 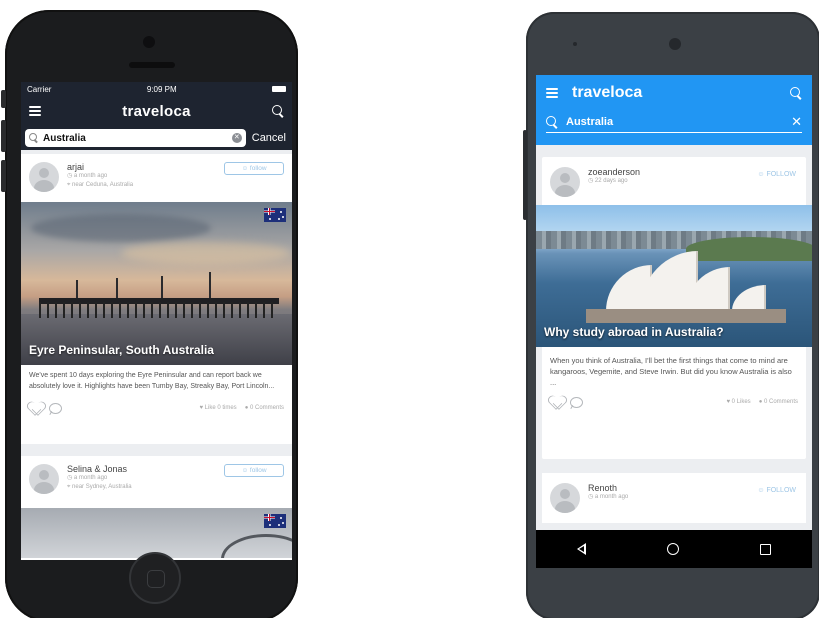 I want to click on post-location-text: near Sydney, Australia, so click(x=102, y=487).